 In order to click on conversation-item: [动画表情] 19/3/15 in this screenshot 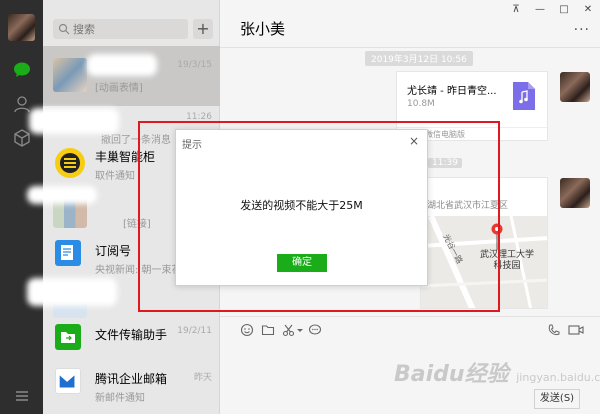, I will do `click(131, 76)`.